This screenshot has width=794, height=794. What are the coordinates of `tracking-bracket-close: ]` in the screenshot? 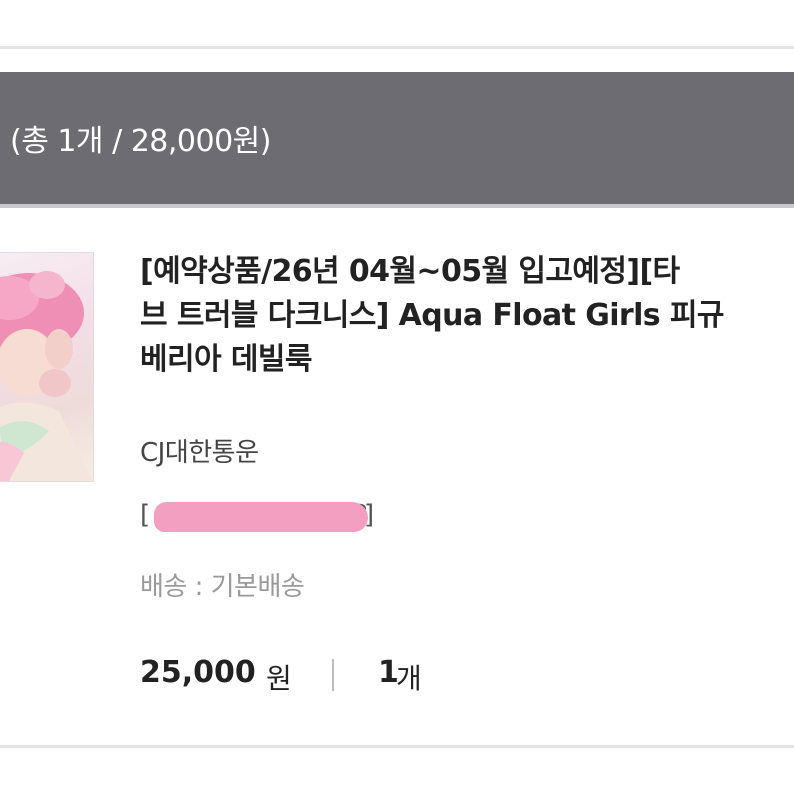 It's located at (369, 515).